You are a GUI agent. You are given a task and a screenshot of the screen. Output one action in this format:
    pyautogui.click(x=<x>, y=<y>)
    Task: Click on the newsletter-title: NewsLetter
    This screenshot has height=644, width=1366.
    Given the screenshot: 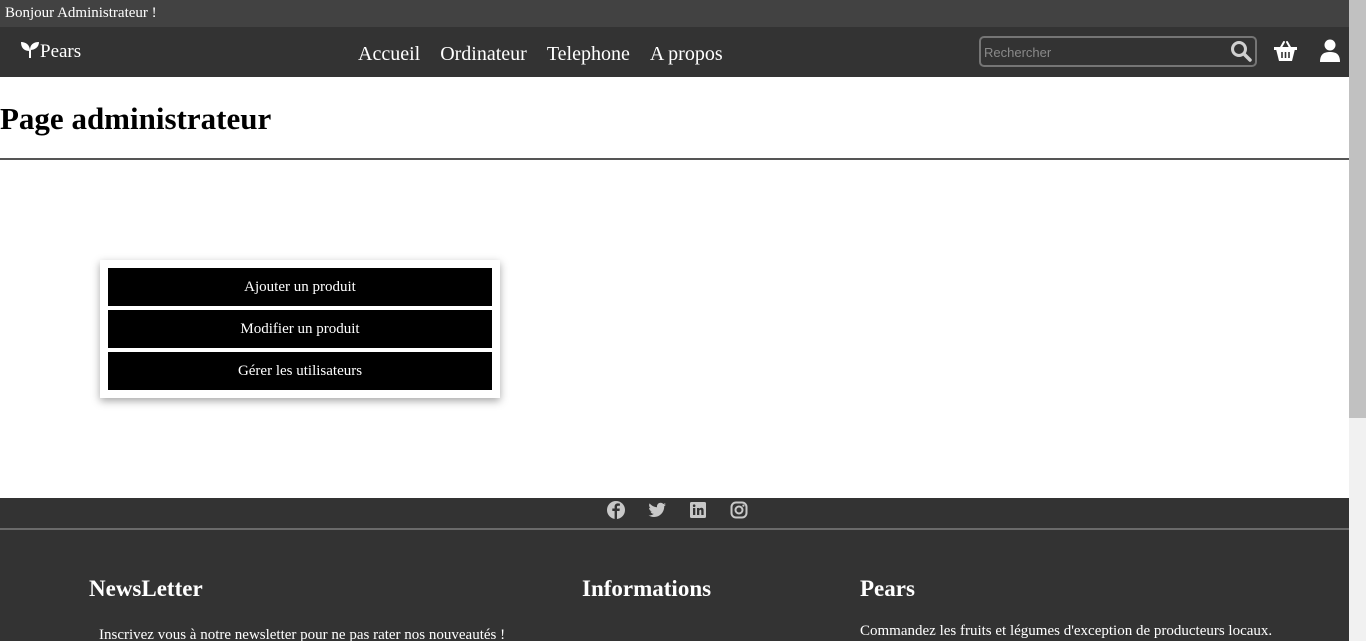 What is the action you would take?
    pyautogui.click(x=146, y=588)
    